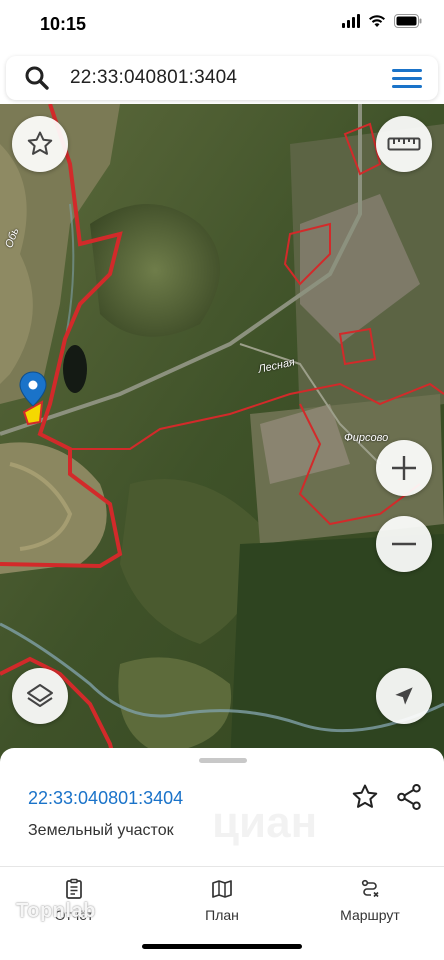  Describe the element at coordinates (222, 915) in the screenshot. I see `tab-plan-label: План` at that location.